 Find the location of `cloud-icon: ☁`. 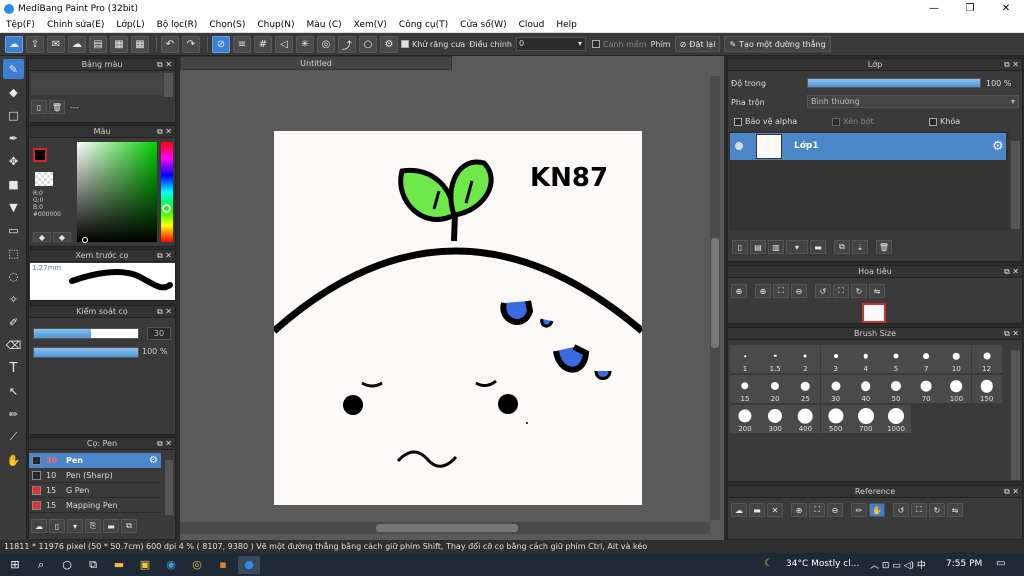

cloud-icon: ☁ is located at coordinates (14, 44).